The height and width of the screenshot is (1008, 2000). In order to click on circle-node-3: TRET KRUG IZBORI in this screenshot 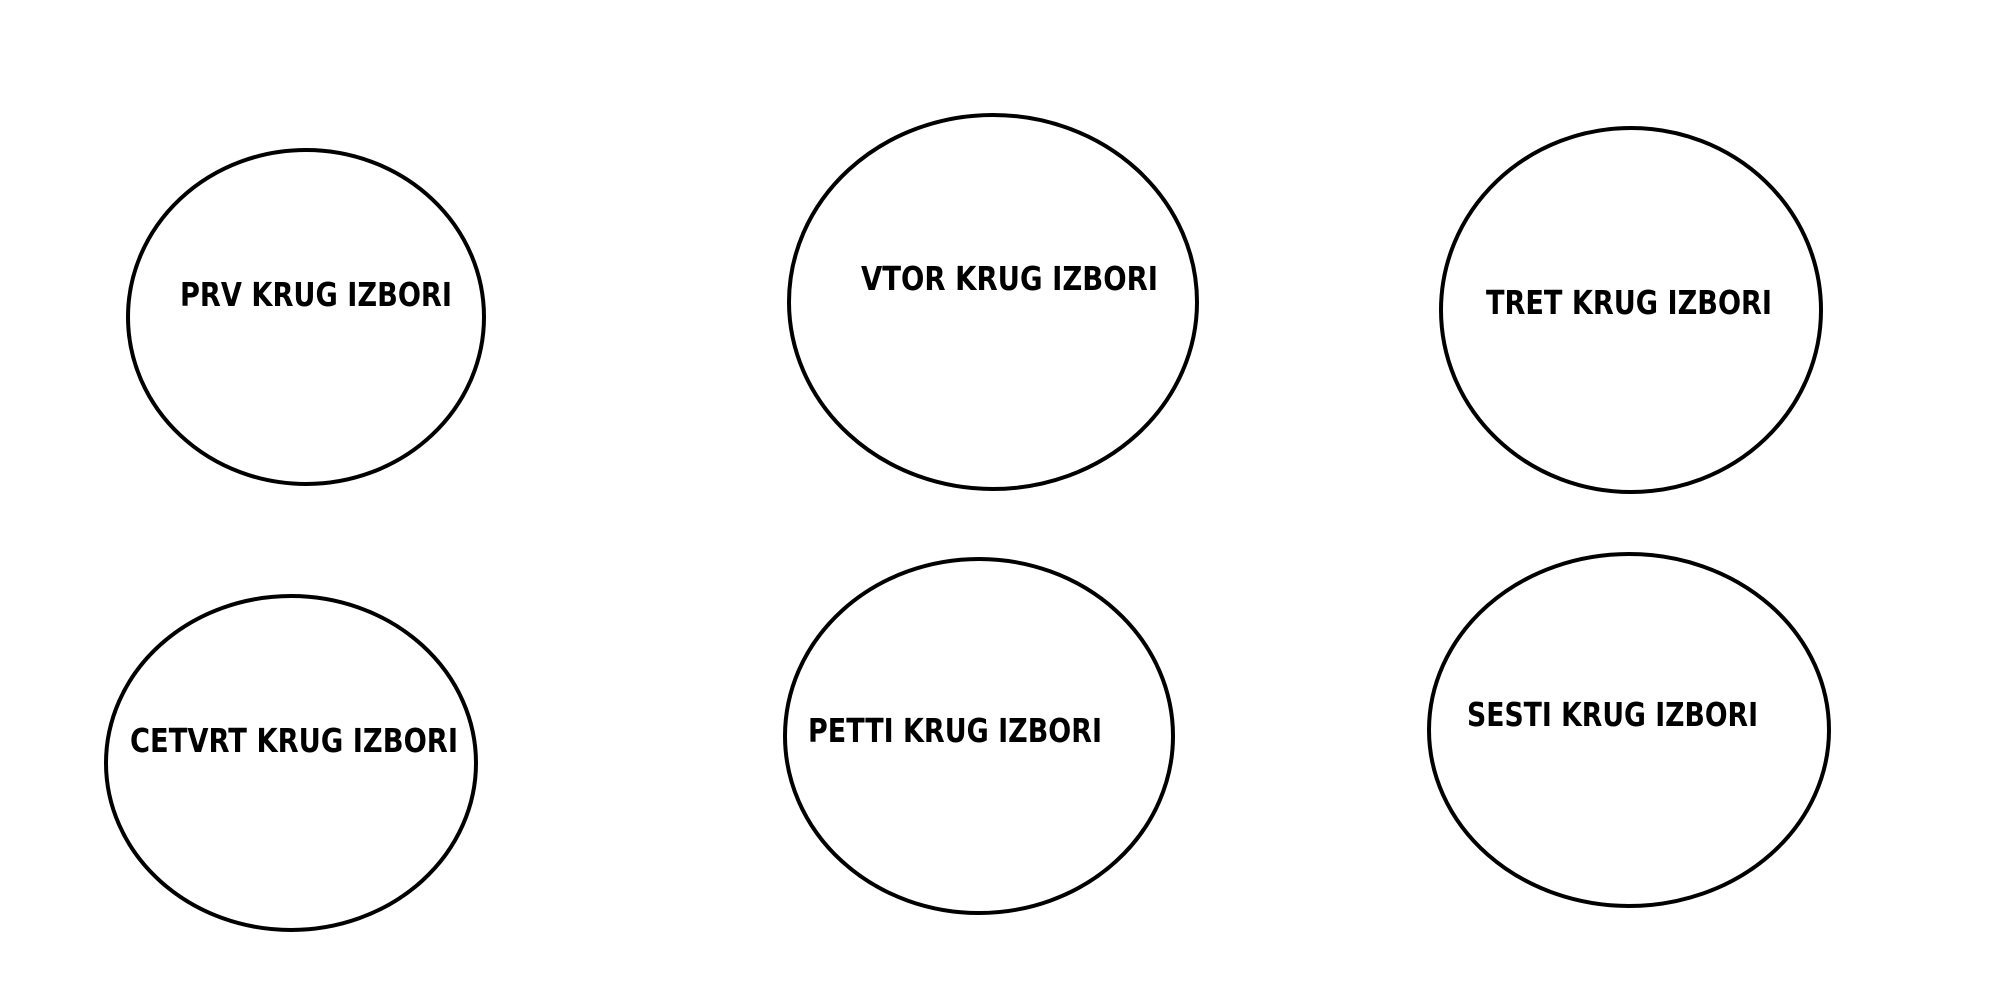, I will do `click(1631, 310)`.